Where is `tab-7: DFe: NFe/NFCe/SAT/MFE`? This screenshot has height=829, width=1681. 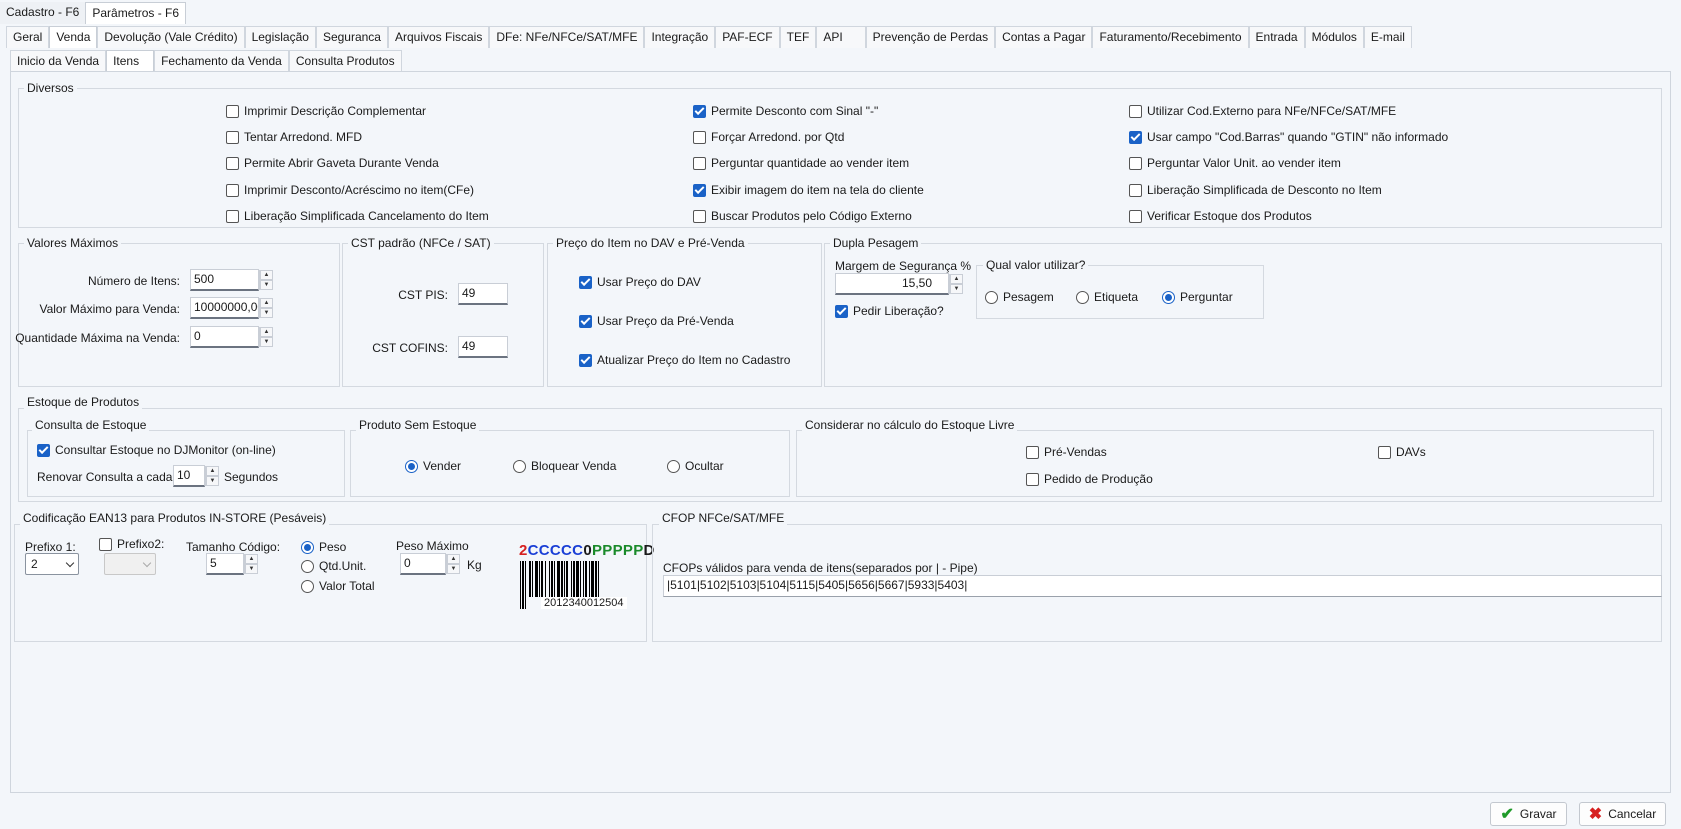
tab-7: DFe: NFe/NFCe/SAT/MFE is located at coordinates (567, 37).